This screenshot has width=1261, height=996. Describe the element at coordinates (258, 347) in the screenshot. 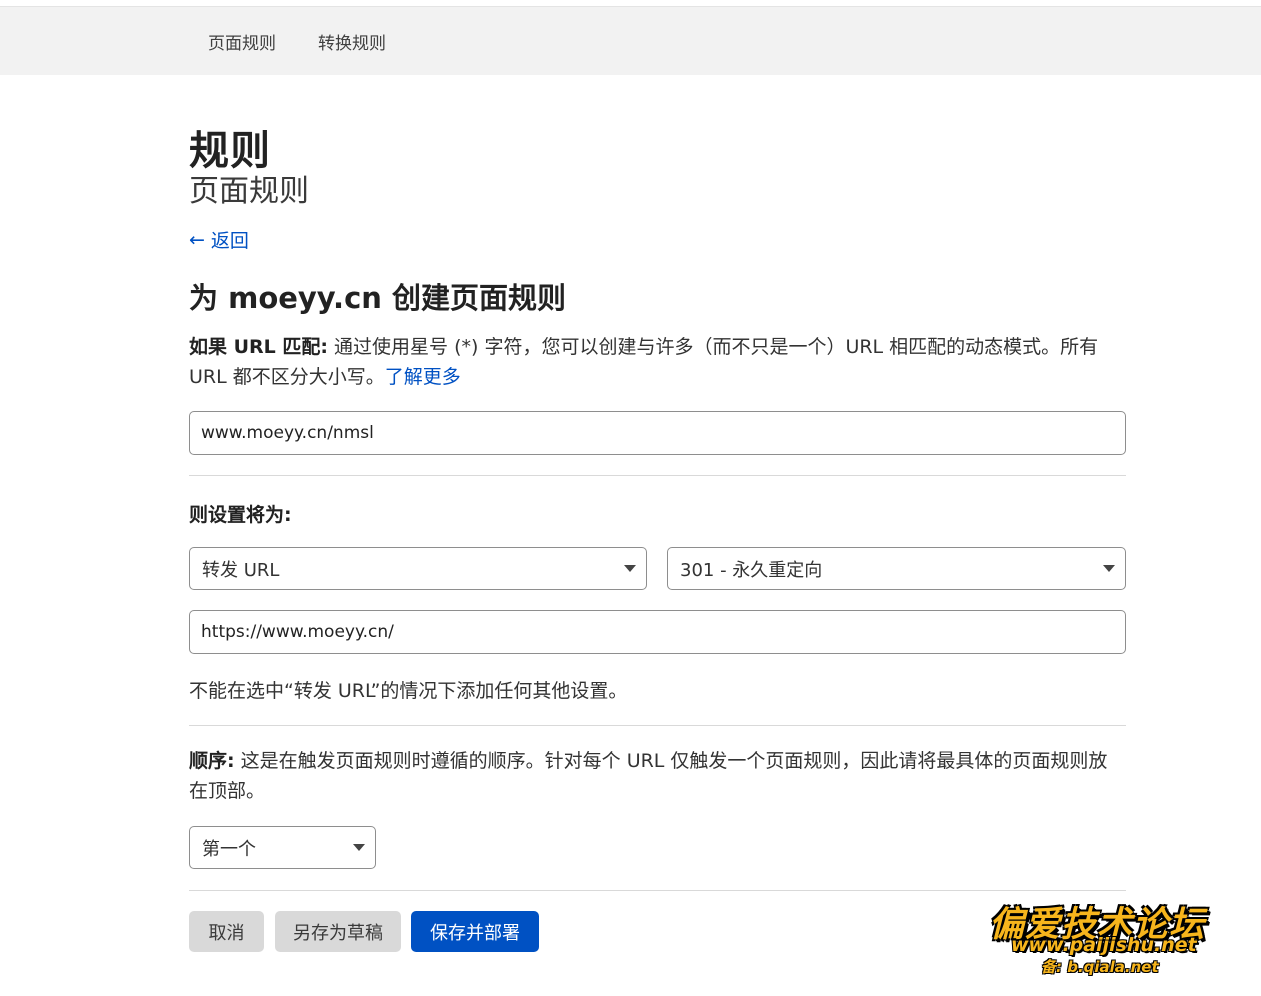

I see `url-match-label: 如果 URL 匹配:` at that location.